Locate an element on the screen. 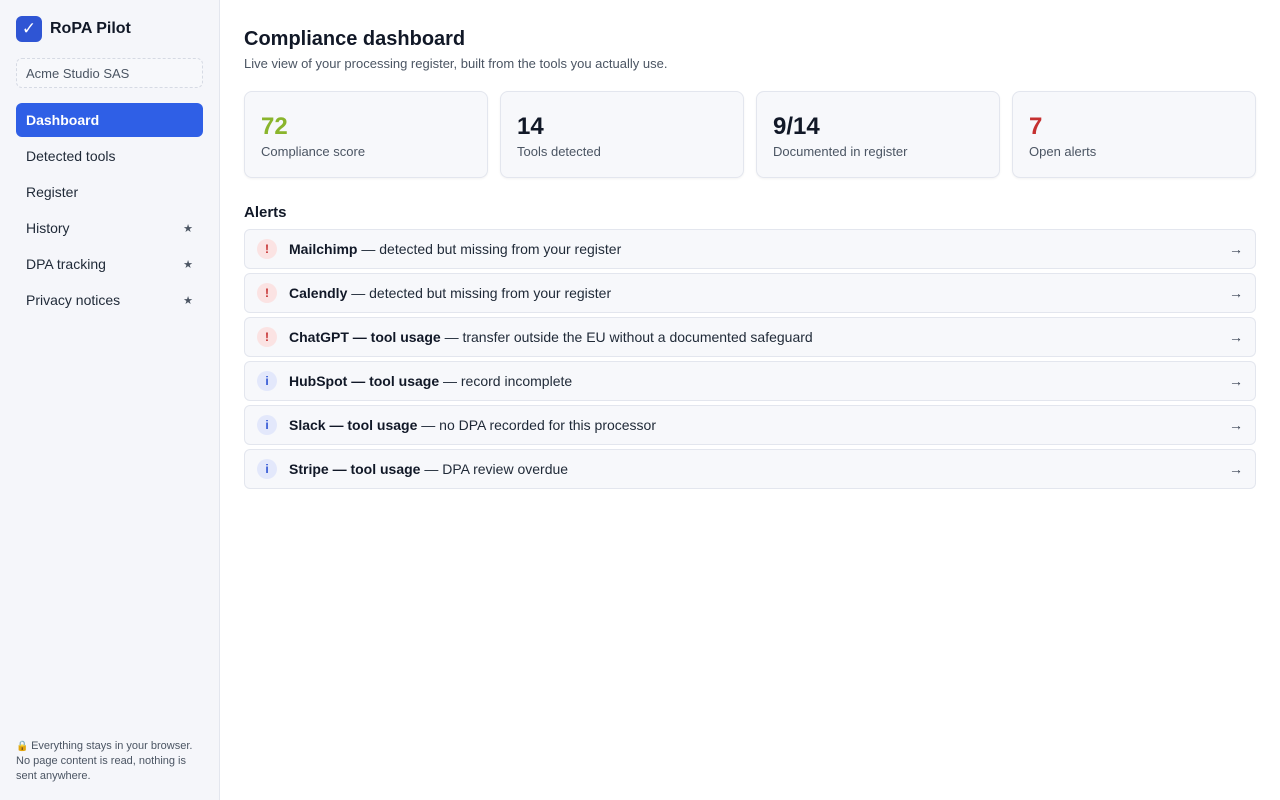 The image size is (1280, 800). stat-value: 9/14 is located at coordinates (796, 126).